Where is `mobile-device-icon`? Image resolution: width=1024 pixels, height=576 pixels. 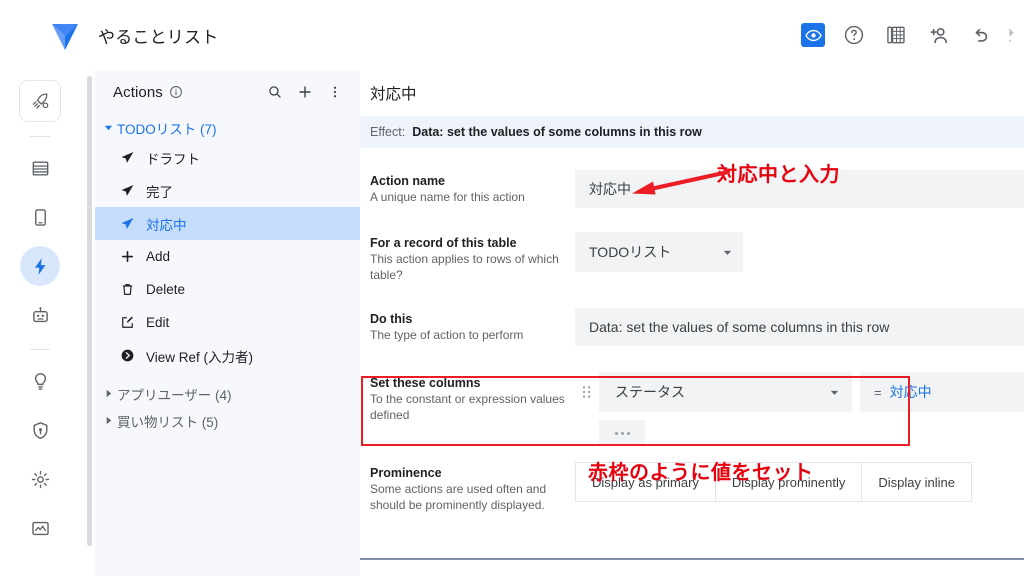 mobile-device-icon is located at coordinates (40, 217).